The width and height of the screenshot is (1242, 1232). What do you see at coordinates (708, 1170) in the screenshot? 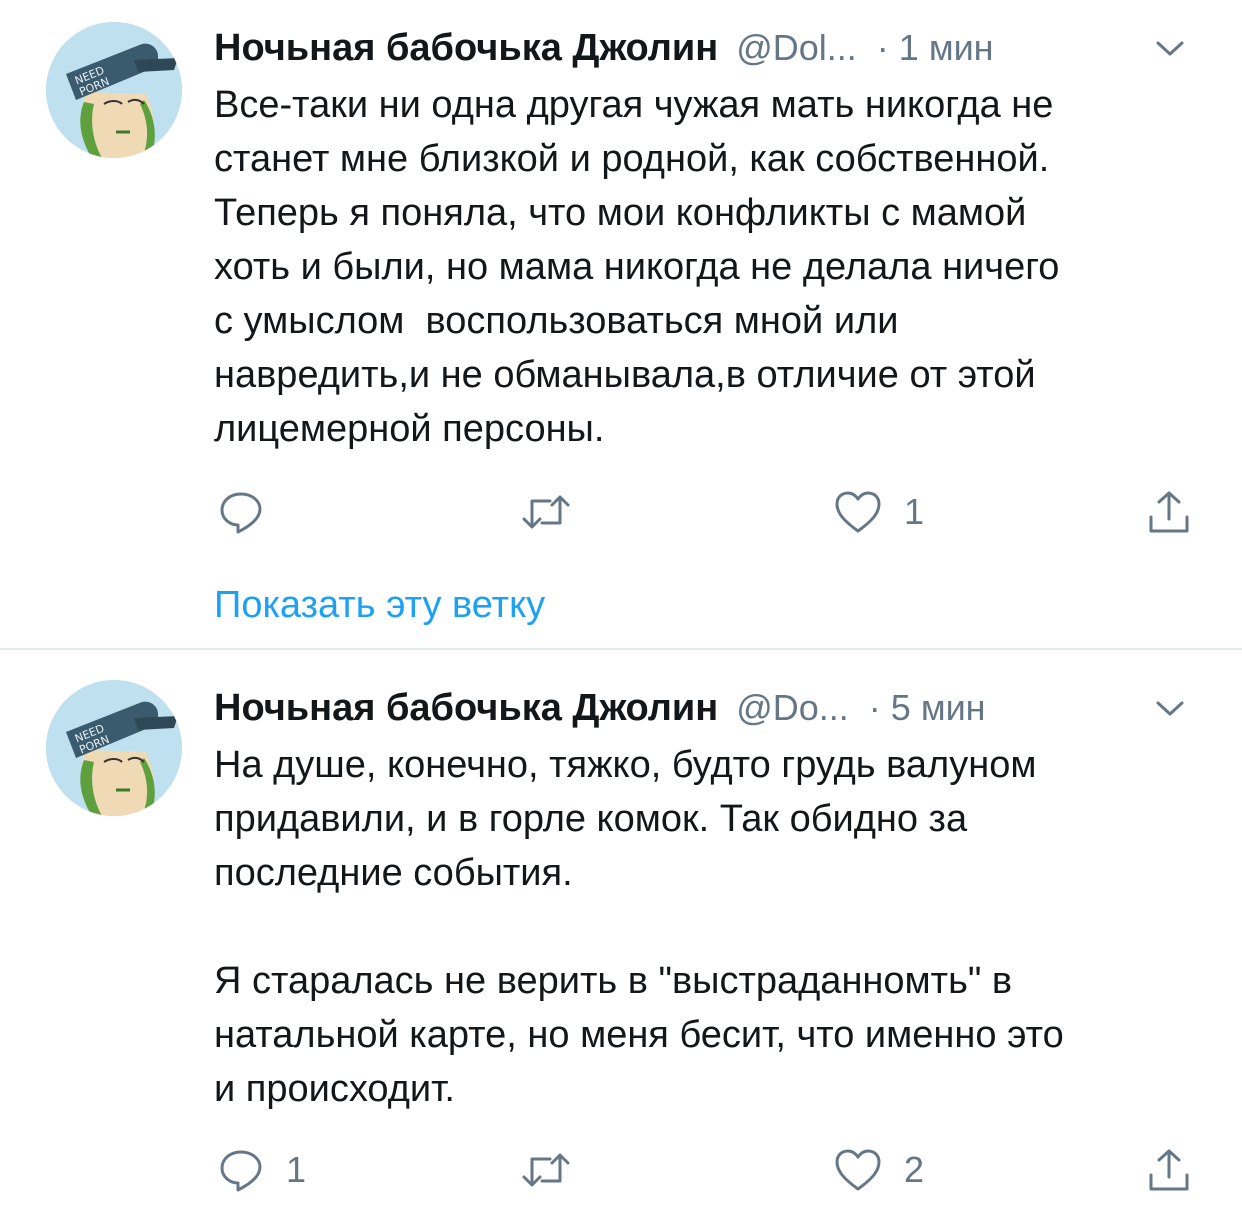
I see `tweet-actions: 1 2` at bounding box center [708, 1170].